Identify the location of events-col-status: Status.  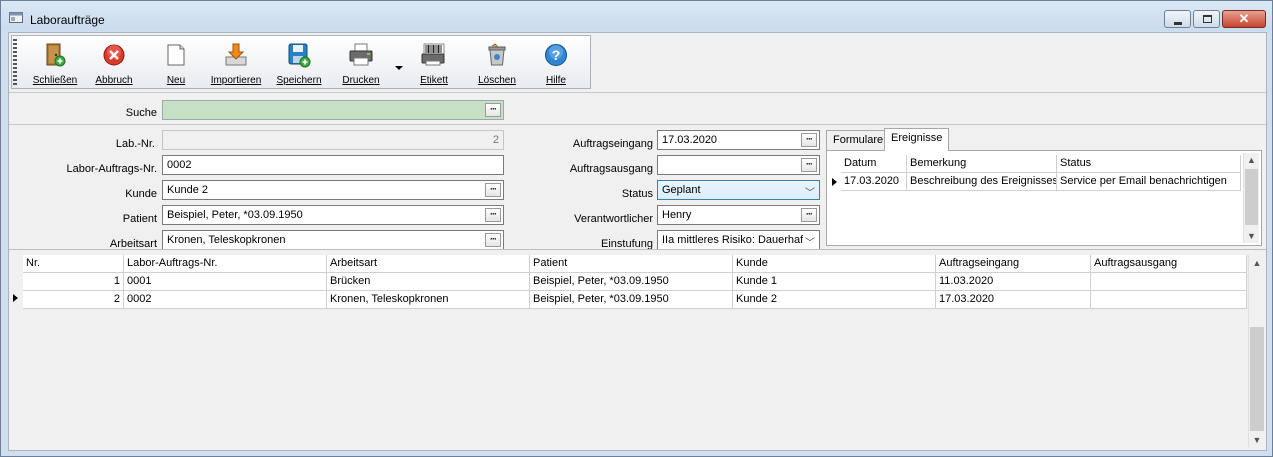
(1149, 164).